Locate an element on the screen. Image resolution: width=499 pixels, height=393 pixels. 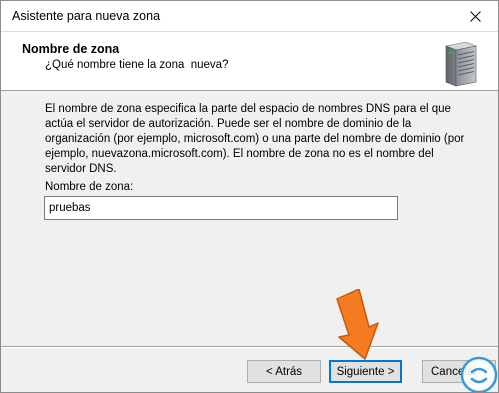
close-icon is located at coordinates (475, 16).